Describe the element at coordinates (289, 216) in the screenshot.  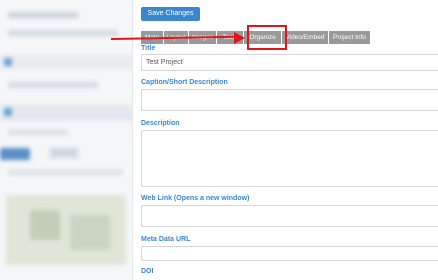
I see `web-link-field` at that location.